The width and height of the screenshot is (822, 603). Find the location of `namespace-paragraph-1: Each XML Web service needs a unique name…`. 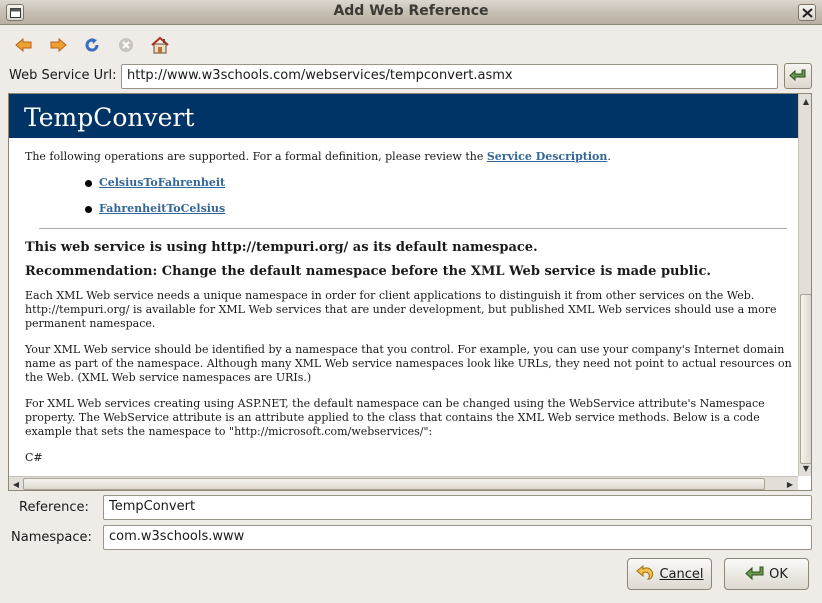

namespace-paragraph-1: Each XML Web service needs a unique name… is located at coordinates (401, 309).